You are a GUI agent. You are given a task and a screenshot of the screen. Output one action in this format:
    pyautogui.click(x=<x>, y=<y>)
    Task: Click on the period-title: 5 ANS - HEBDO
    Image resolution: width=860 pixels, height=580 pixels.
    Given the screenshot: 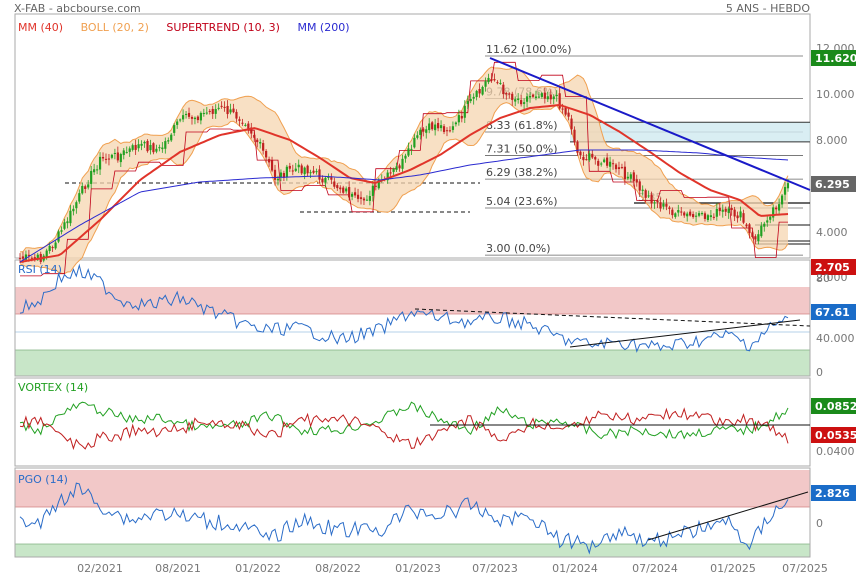 What is the action you would take?
    pyautogui.click(x=767, y=8)
    